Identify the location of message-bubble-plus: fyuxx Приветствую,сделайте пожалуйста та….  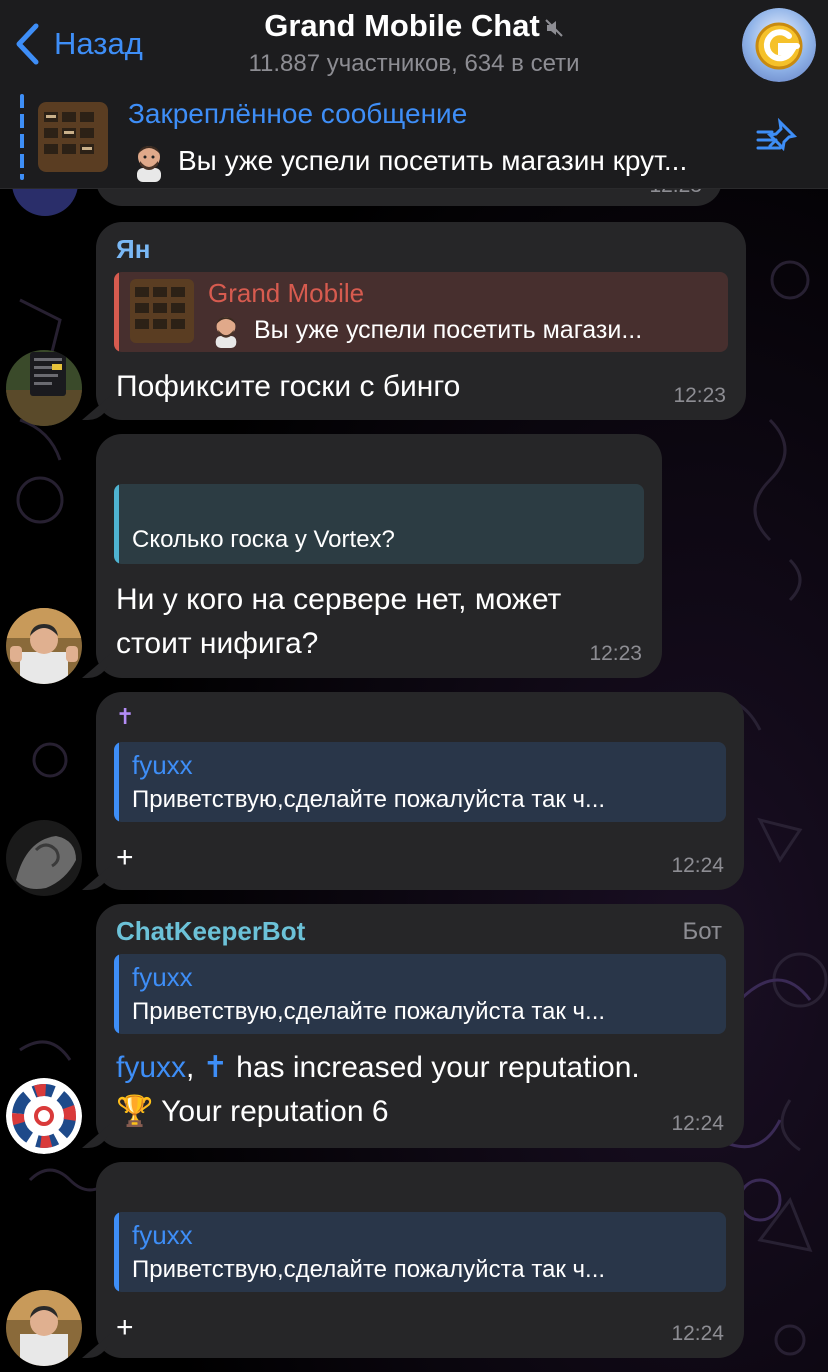
(420, 1260).